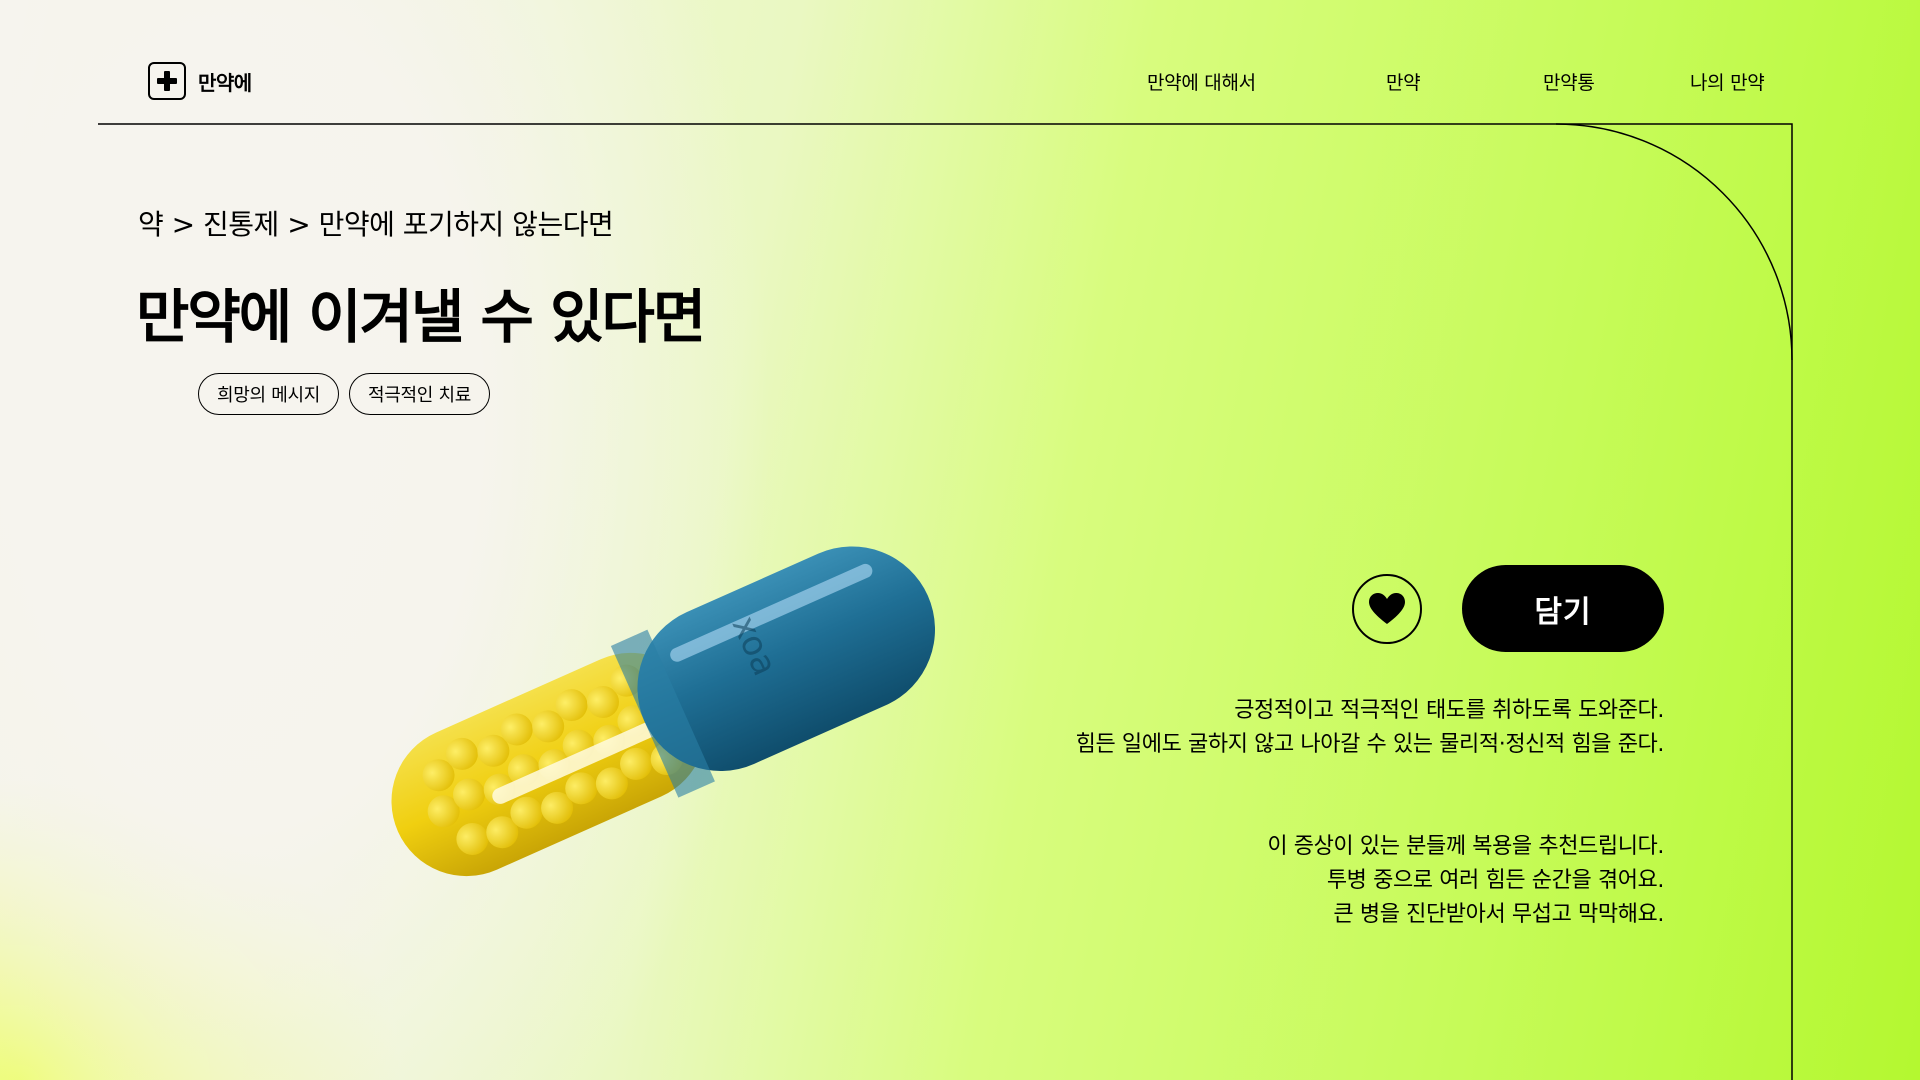 The width and height of the screenshot is (1920, 1080). I want to click on description-line: 긍정적이고 적극적인 태도를 취하도록 도와준다., so click(1449, 710).